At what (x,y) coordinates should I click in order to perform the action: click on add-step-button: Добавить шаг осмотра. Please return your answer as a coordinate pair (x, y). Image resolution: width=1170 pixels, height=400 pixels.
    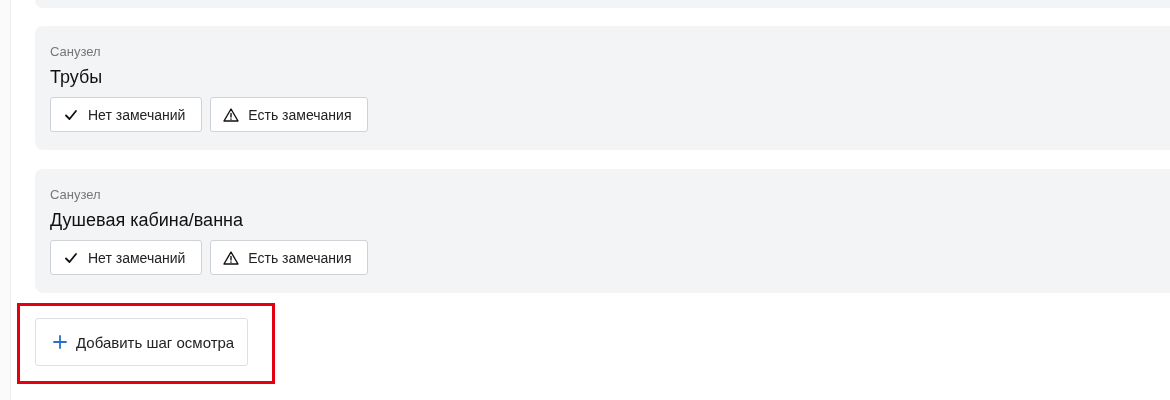
    Looking at the image, I should click on (142, 342).